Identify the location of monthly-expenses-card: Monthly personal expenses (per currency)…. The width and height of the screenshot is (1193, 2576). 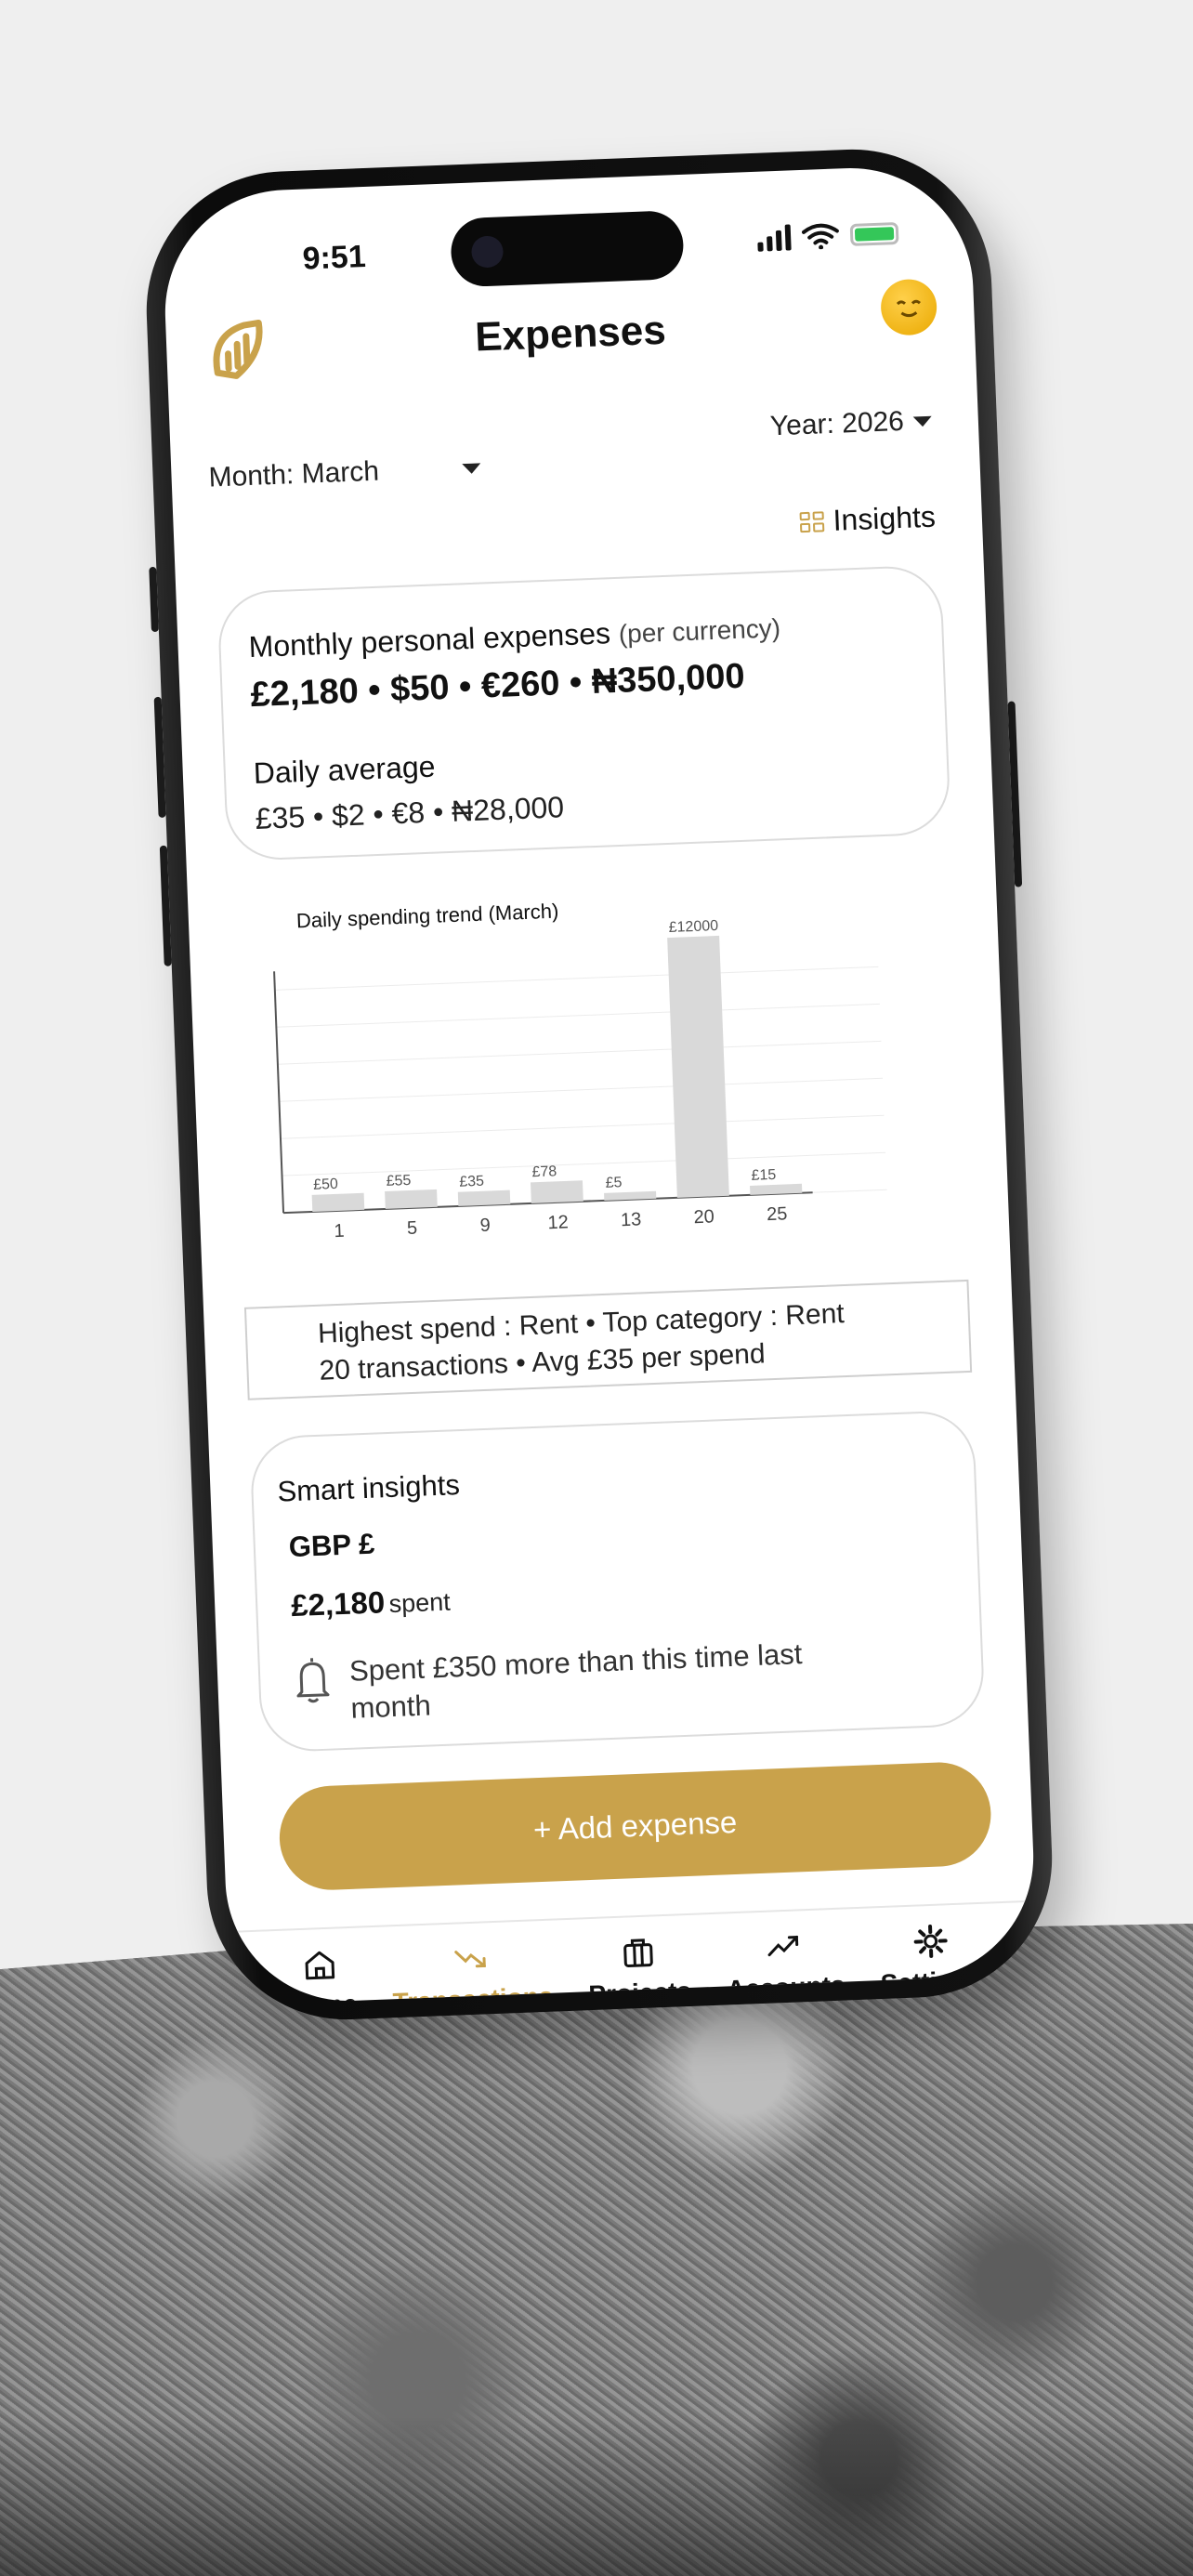
(583, 713).